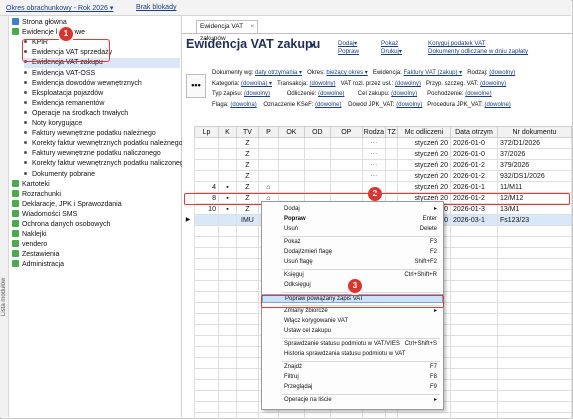  Describe the element at coordinates (102, 175) in the screenshot. I see `nav-item: Dokumenty pobrane` at that location.